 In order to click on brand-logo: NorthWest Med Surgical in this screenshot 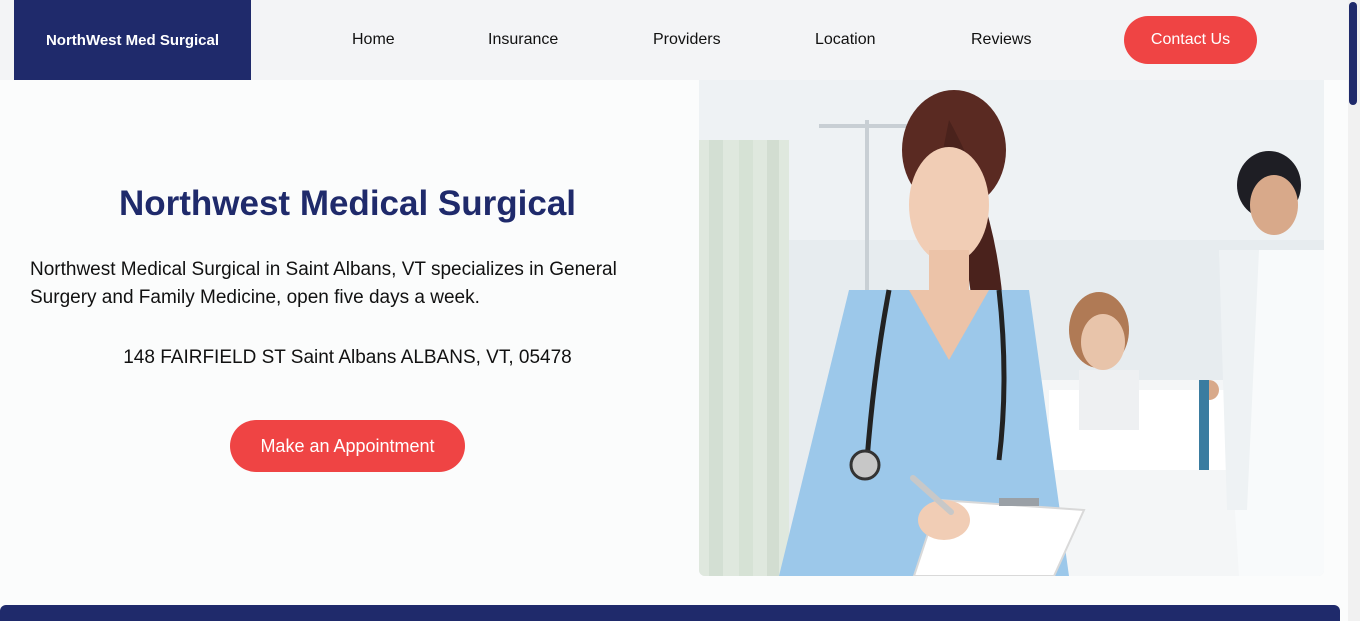, I will do `click(132, 40)`.